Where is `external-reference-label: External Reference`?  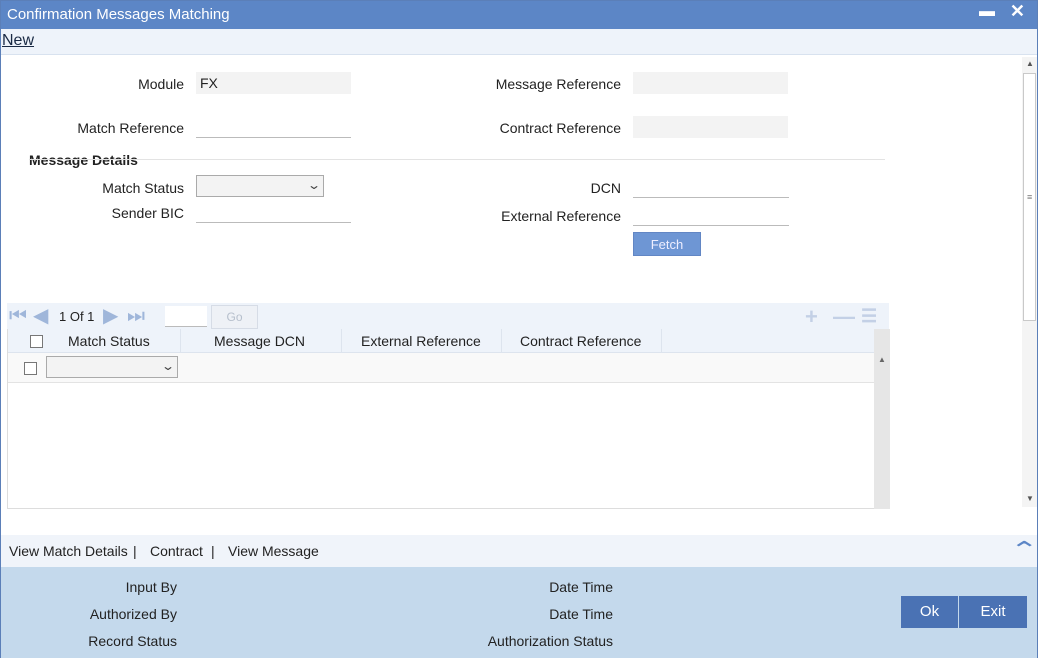
external-reference-label: External Reference is located at coordinates (561, 216).